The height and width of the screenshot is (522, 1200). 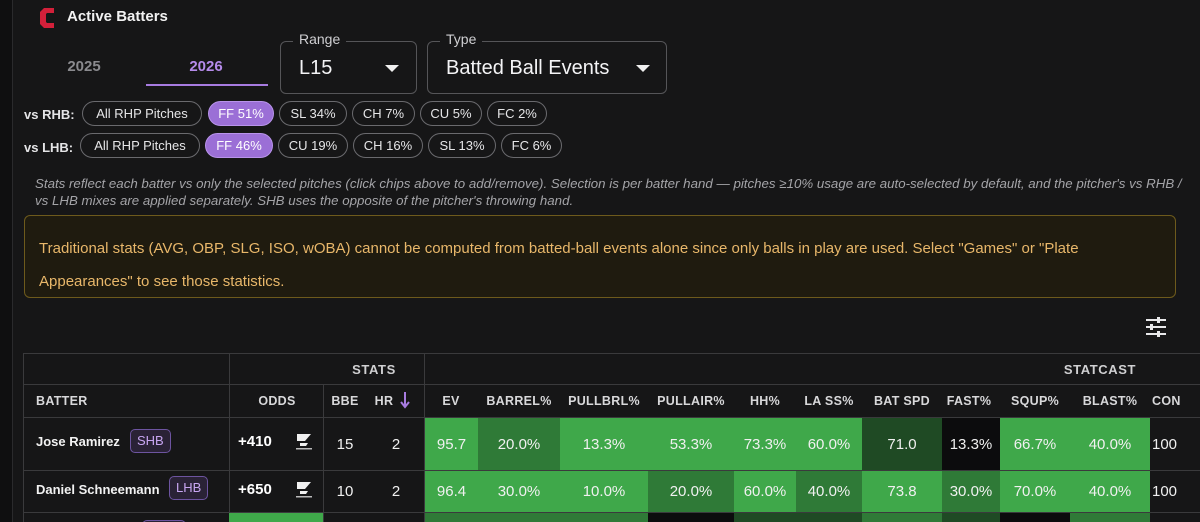 I want to click on group-header-stats: STATS, so click(x=374, y=369).